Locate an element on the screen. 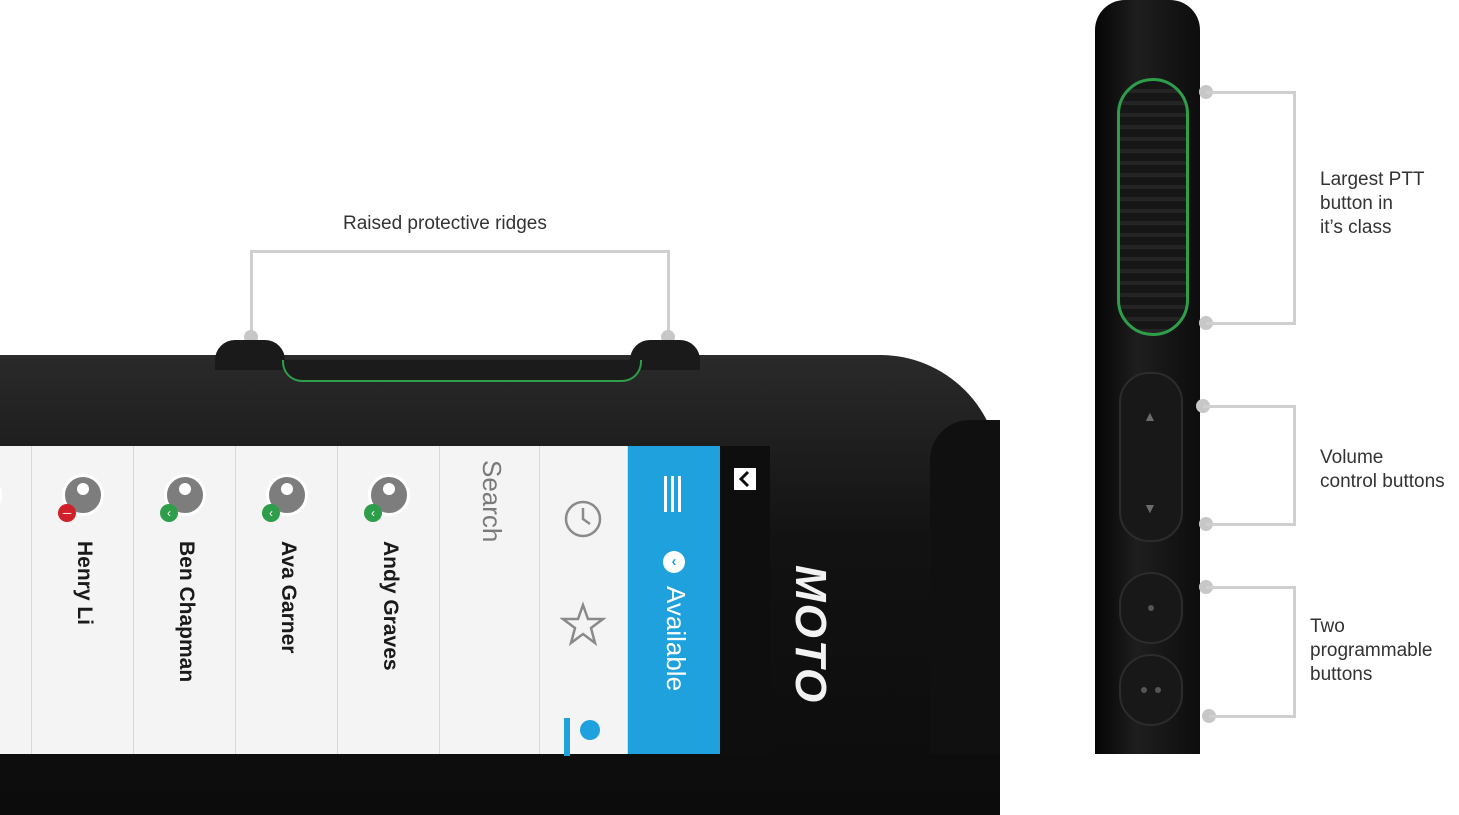  busy-status-icon: ─ is located at coordinates (67, 513).